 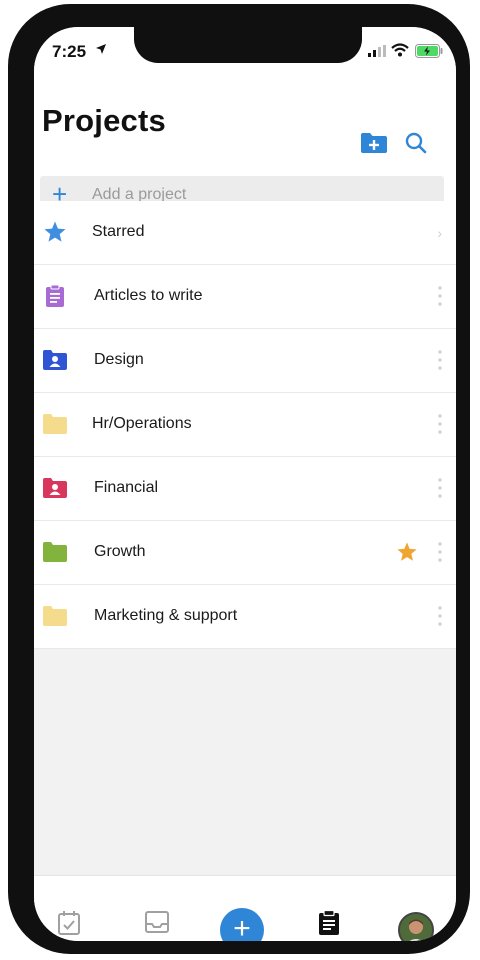 What do you see at coordinates (245, 617) in the screenshot?
I see `list-item-project: Marketing & support` at bounding box center [245, 617].